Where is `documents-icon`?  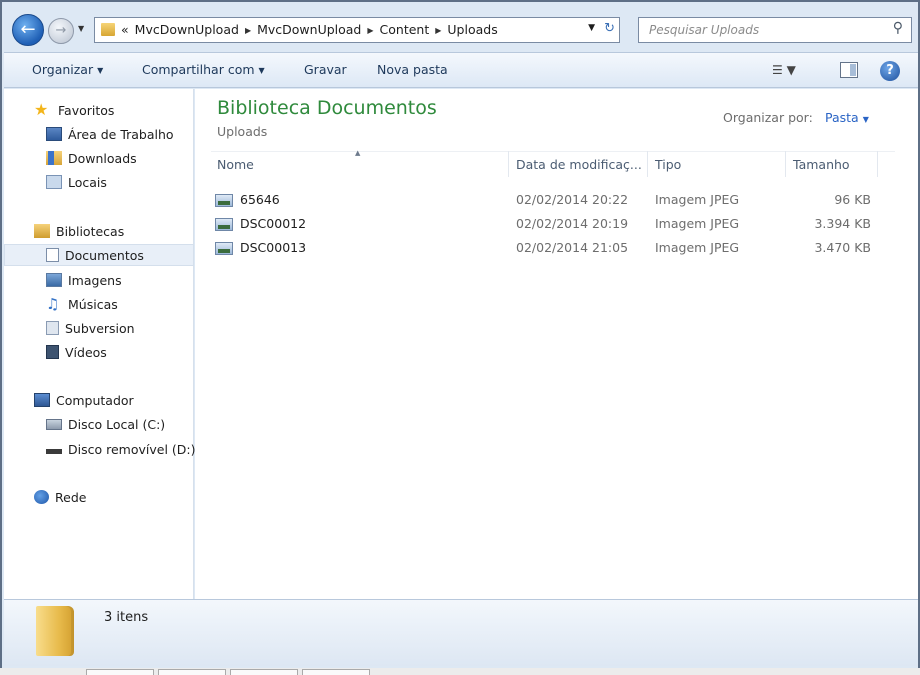 documents-icon is located at coordinates (52, 255).